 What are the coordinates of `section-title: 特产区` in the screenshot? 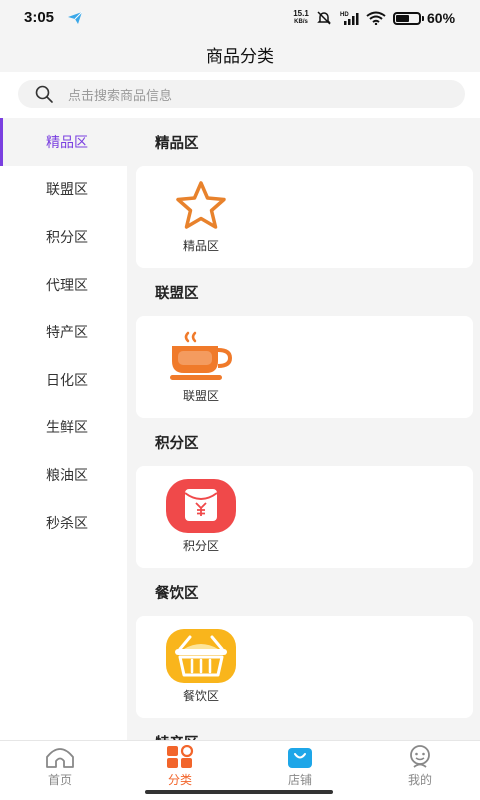 It's located at (303, 729).